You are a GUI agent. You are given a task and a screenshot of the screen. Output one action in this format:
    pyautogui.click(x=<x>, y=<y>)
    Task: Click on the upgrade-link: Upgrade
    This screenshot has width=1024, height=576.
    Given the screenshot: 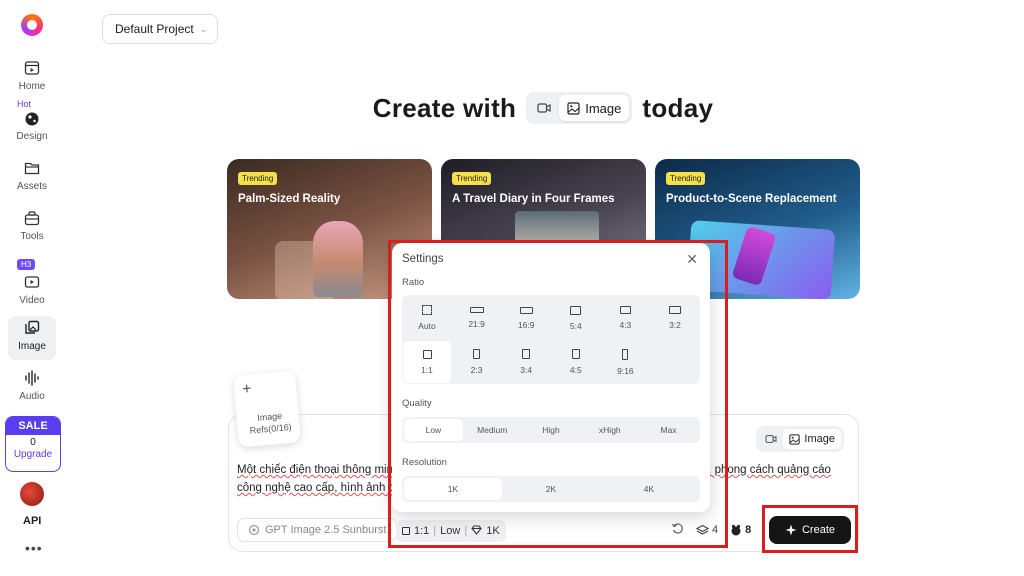 What is the action you would take?
    pyautogui.click(x=33, y=454)
    